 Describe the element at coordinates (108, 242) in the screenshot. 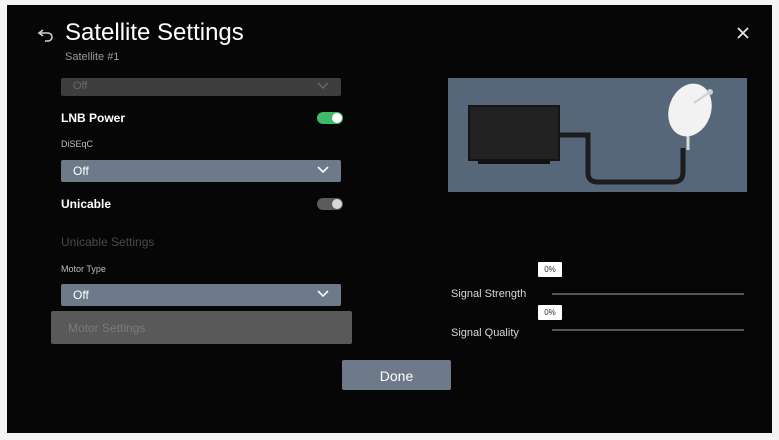

I see `unicable-settings-label: Unicable Settings` at that location.